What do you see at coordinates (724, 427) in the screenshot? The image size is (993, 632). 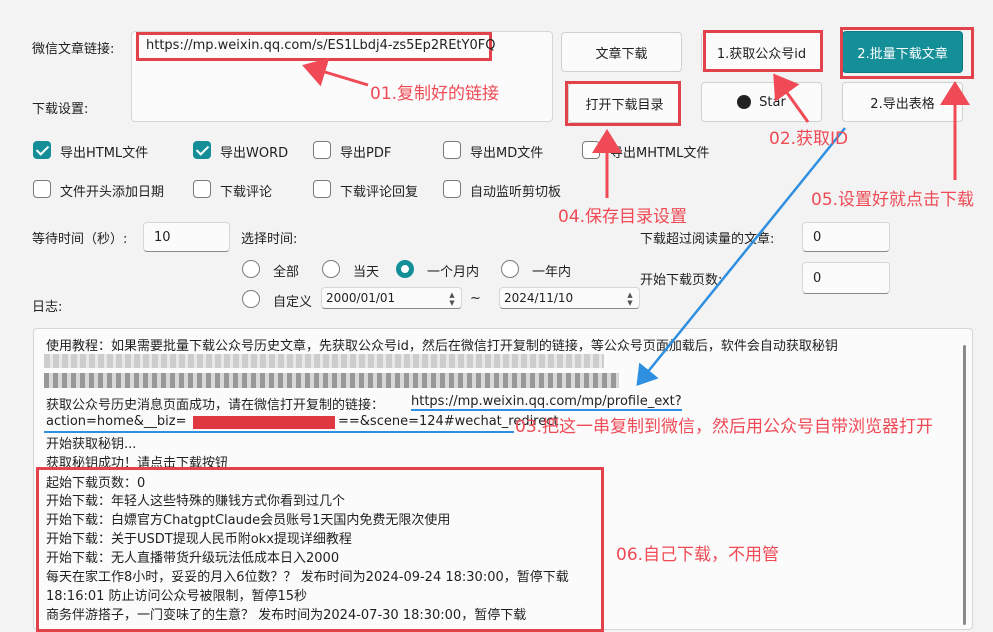 I see `annotation-03: 03.把这一串复制到微信，然后用公众号自带浏览器打开` at bounding box center [724, 427].